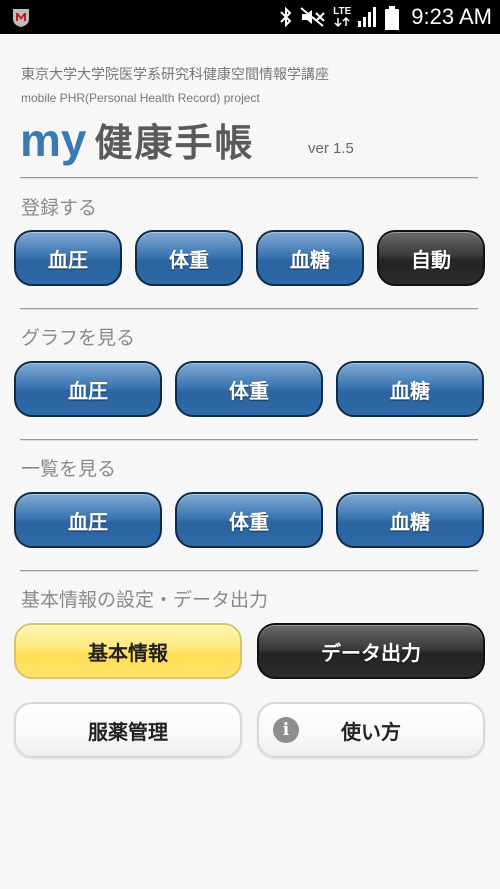 This screenshot has height=889, width=500. What do you see at coordinates (78, 338) in the screenshot?
I see `section-label-graph: グラフを見る` at bounding box center [78, 338].